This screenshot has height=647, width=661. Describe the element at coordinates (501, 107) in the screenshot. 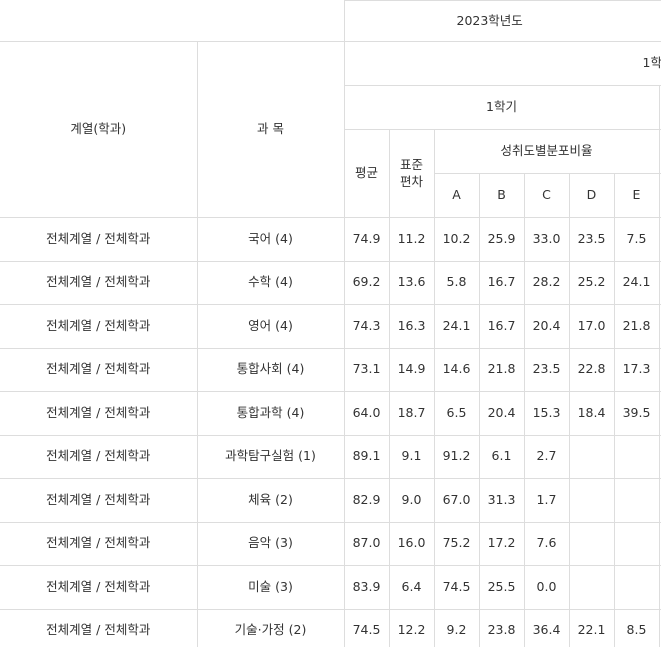

I see `semester-header: 1학기` at that location.